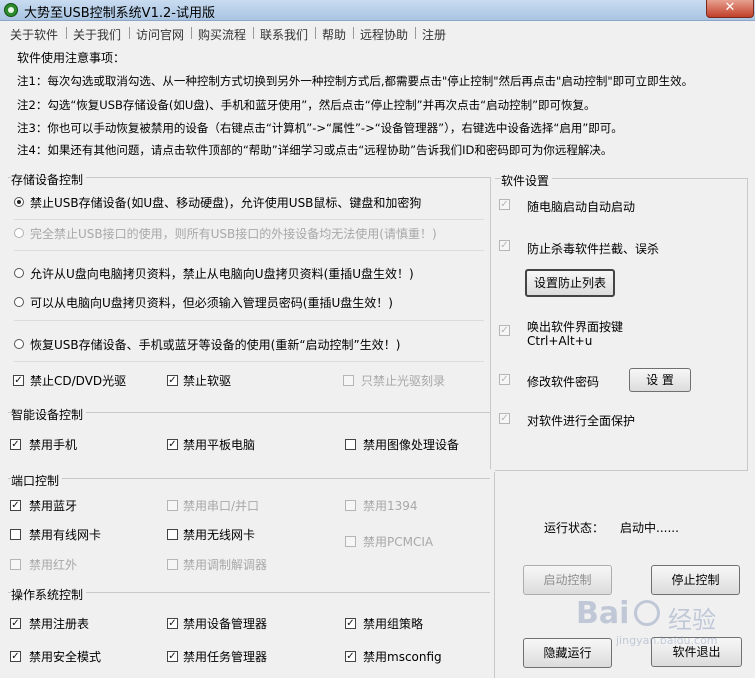 The image size is (755, 678). Describe the element at coordinates (97, 34) in the screenshot. I see `menu-about-us: 关于我们` at that location.